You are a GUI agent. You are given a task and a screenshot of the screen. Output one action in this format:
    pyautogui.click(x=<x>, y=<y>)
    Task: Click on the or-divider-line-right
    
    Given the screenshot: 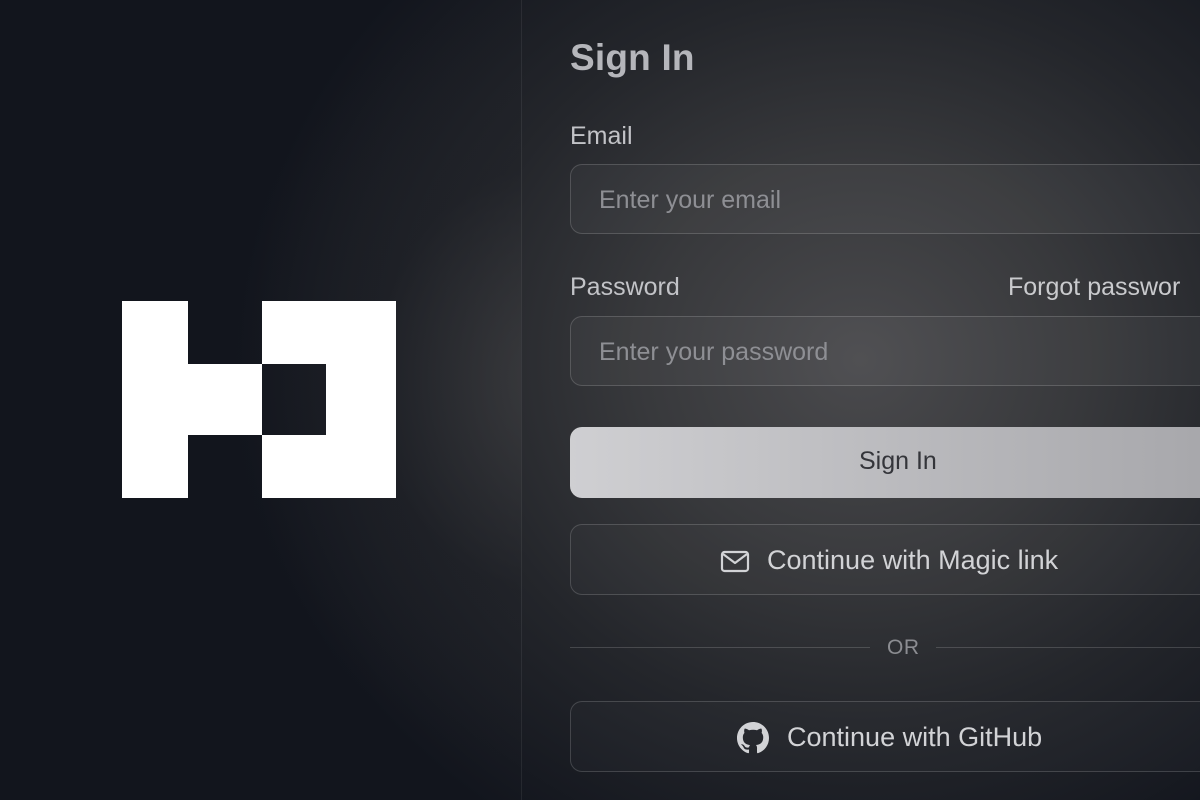 What is the action you would take?
    pyautogui.click(x=1068, y=647)
    